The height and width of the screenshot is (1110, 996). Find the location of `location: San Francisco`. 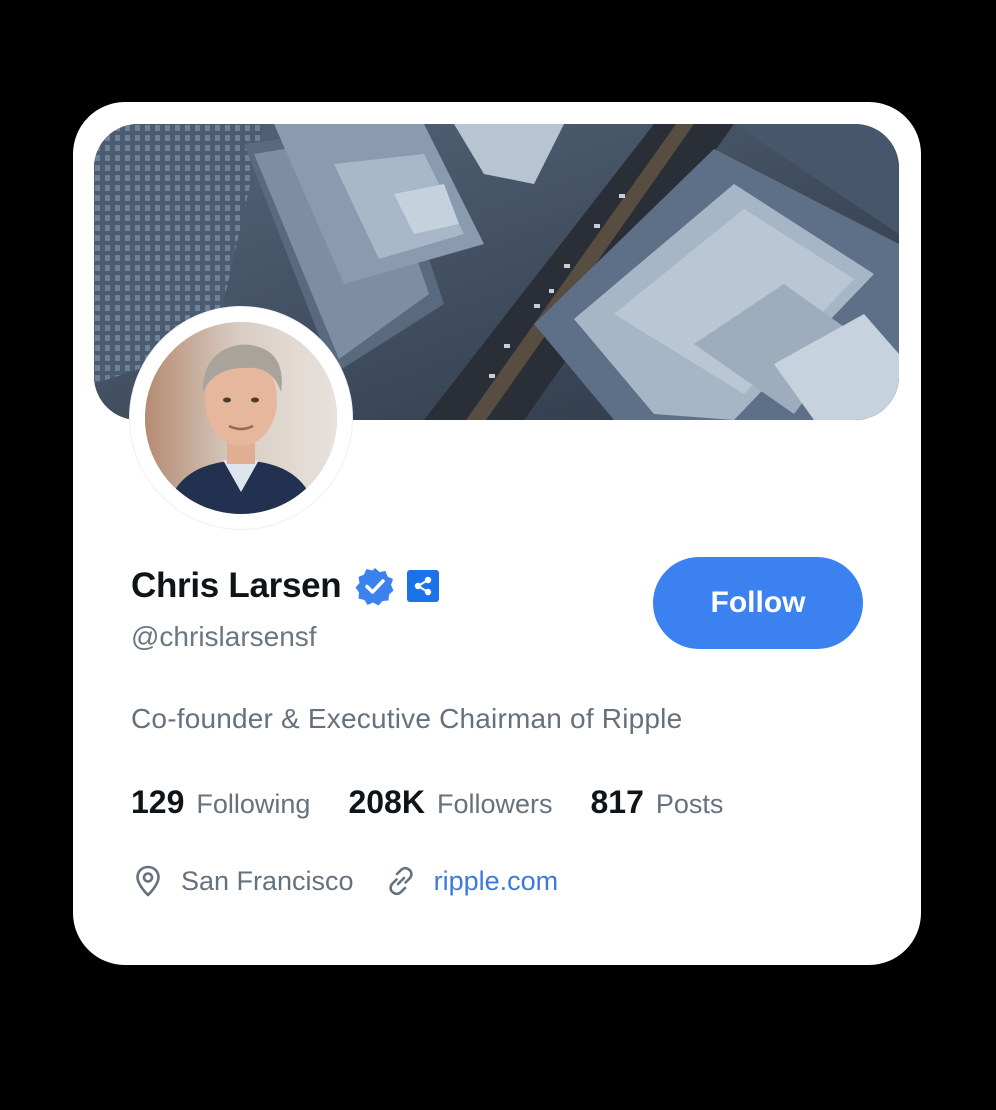

location: San Francisco is located at coordinates (242, 881).